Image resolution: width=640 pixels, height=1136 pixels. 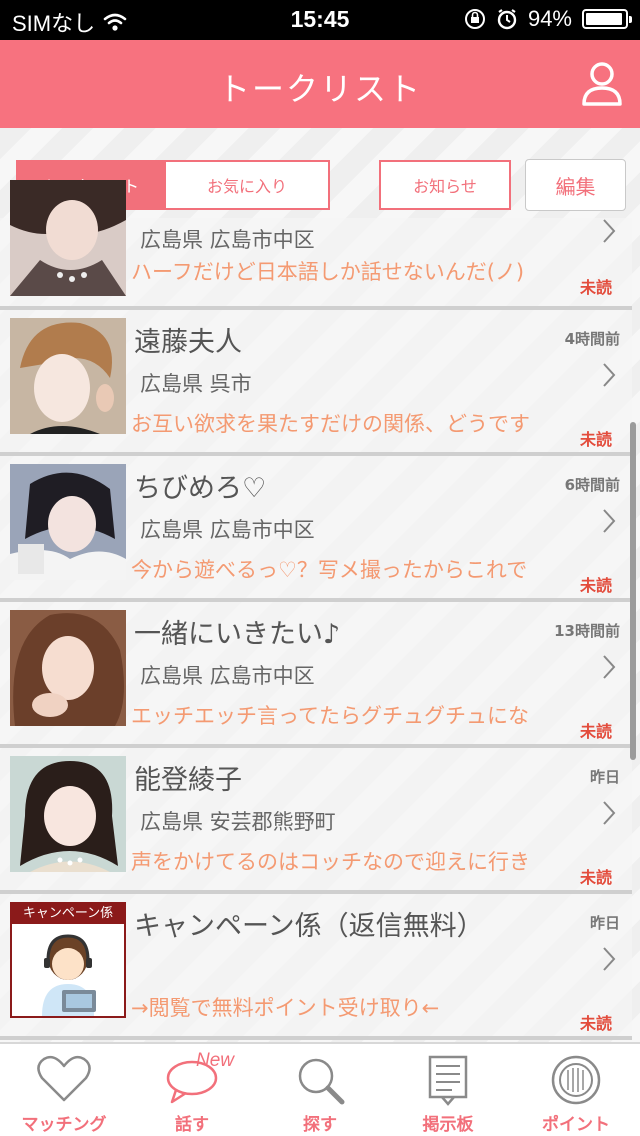 I want to click on status-right: 94%, so click(x=548, y=19).